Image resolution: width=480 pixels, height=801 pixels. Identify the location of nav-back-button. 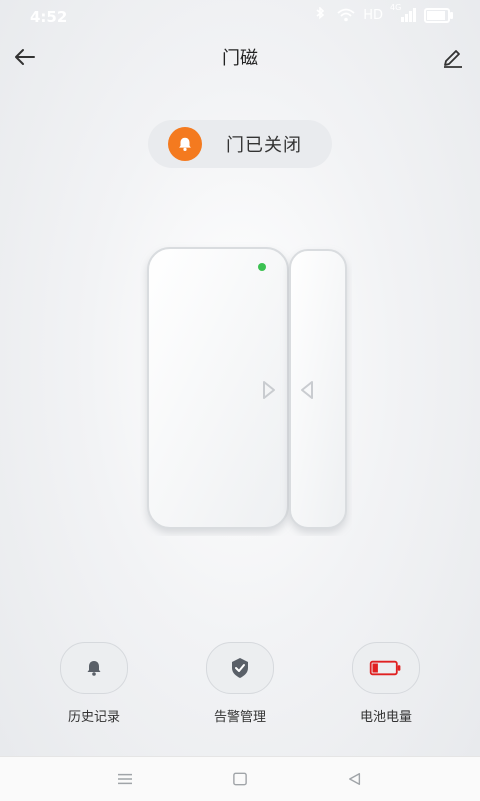
(355, 779).